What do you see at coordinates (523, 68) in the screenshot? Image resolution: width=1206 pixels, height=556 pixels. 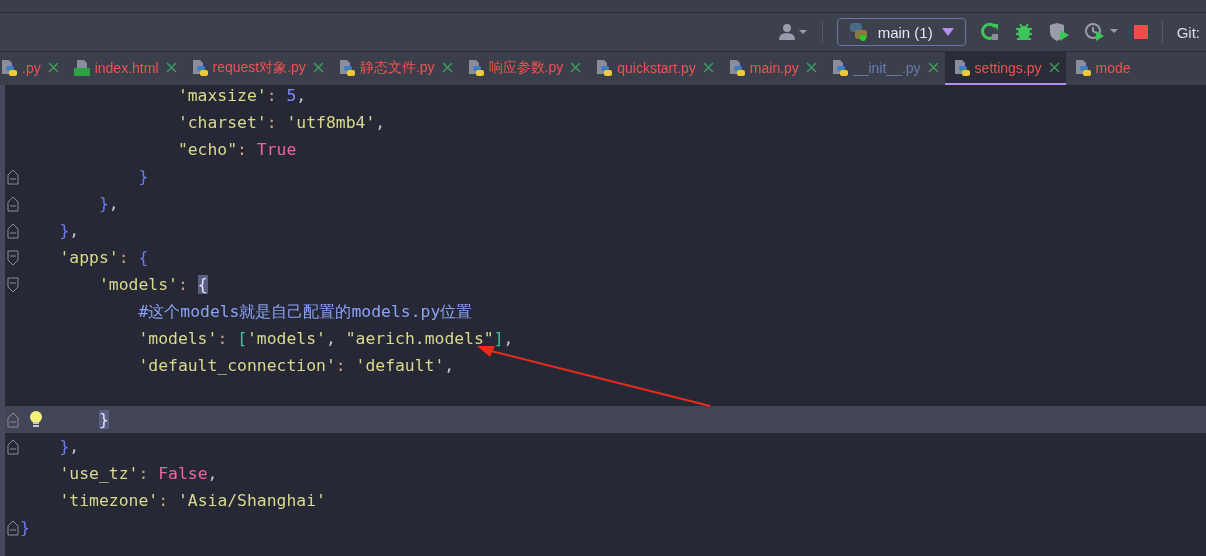 I see `editor-tab: 响应参数.py` at bounding box center [523, 68].